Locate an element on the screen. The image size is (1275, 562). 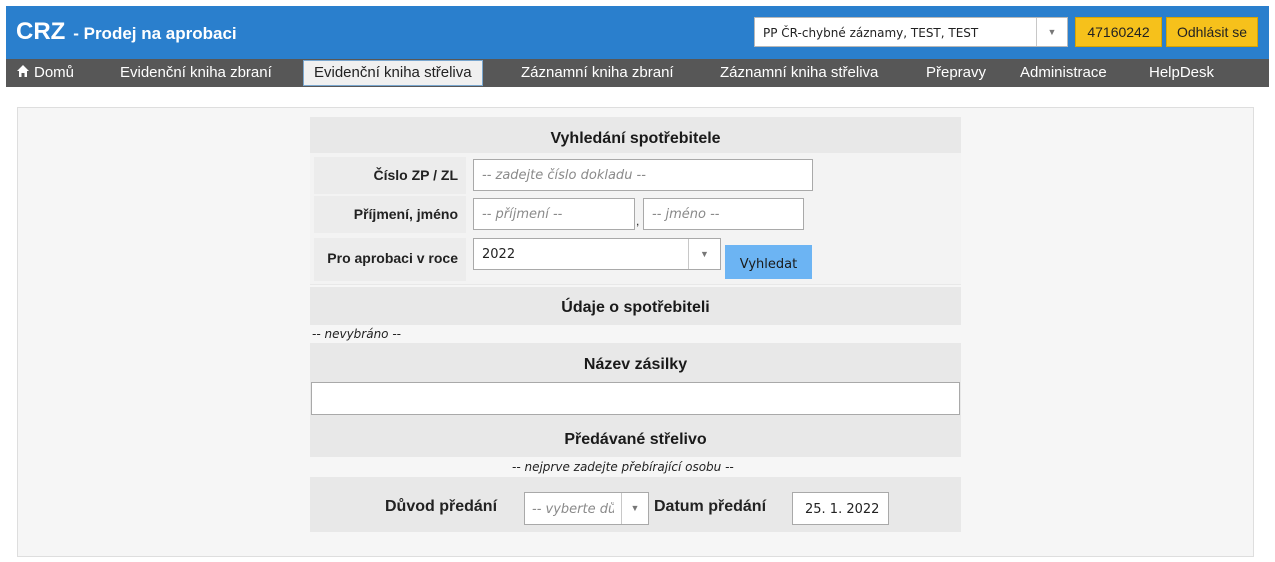
ammo-section: Předávané střelivo is located at coordinates (635, 438).